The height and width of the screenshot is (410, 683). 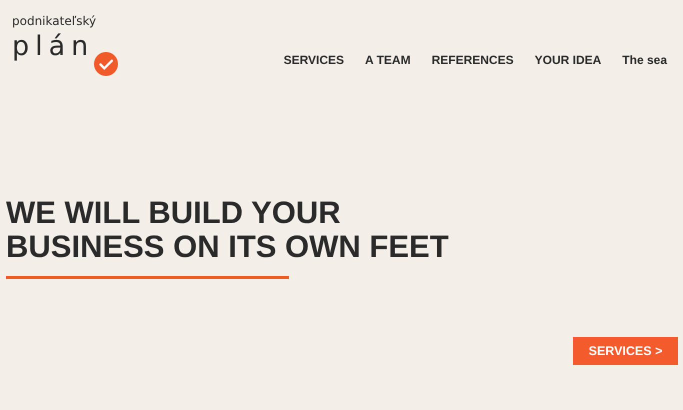 I want to click on checkmark-icon, so click(x=106, y=64).